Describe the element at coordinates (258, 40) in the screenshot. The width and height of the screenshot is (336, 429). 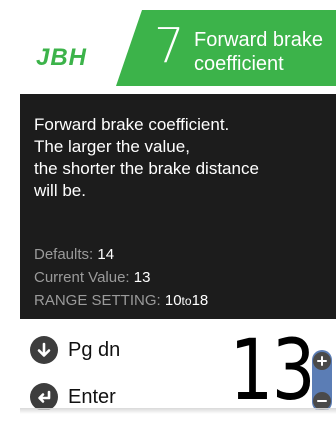
I see `parameter-title-line1: Forward brake` at that location.